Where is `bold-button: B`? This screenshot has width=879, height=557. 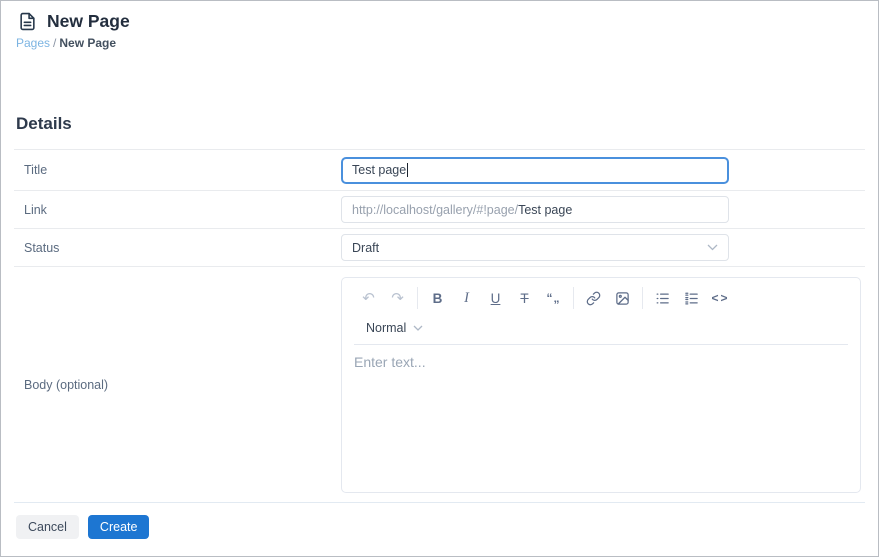
bold-button: B is located at coordinates (437, 298).